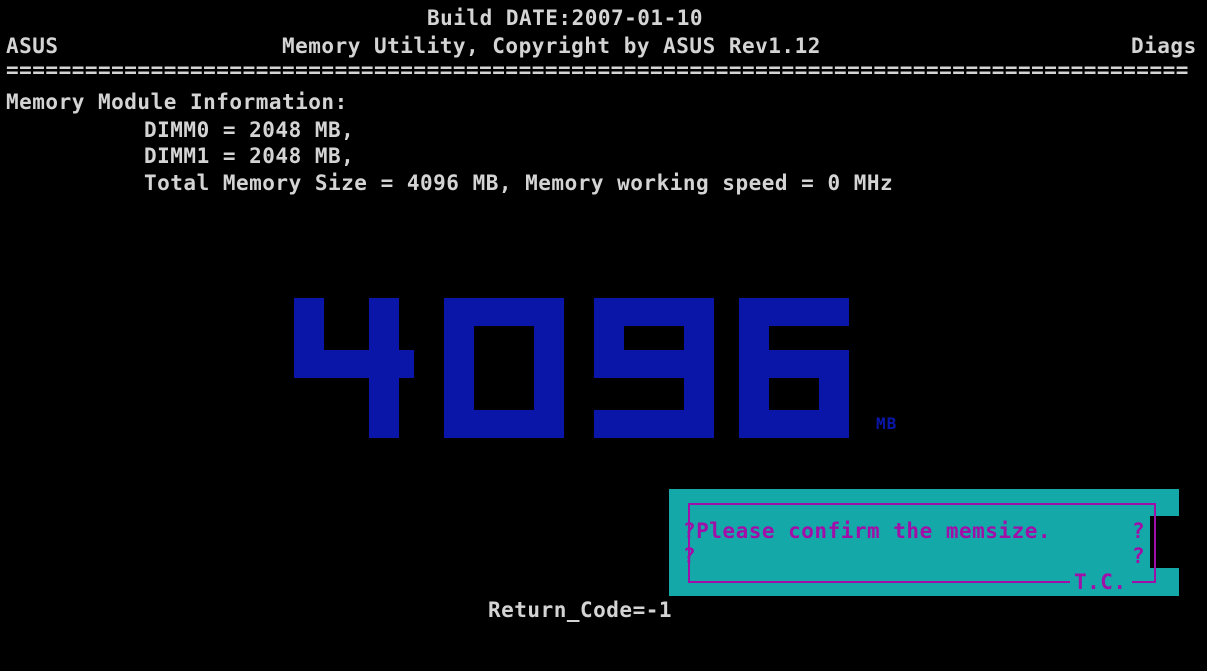 The width and height of the screenshot is (1207, 671). Describe the element at coordinates (887, 423) in the screenshot. I see `memory-unit-label: MB` at that location.